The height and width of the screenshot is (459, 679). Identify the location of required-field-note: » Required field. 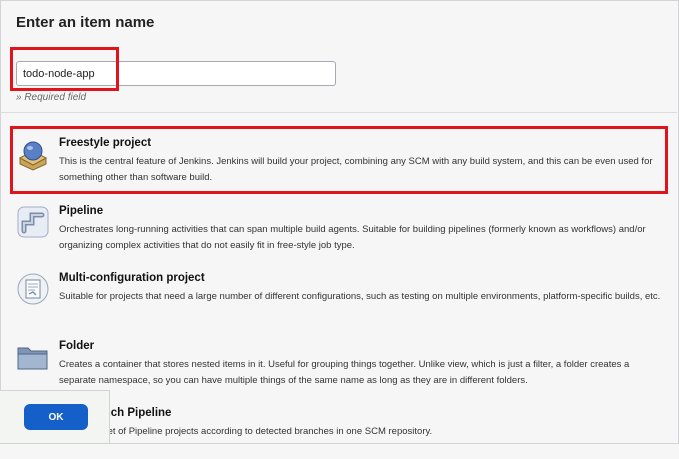
(51, 97).